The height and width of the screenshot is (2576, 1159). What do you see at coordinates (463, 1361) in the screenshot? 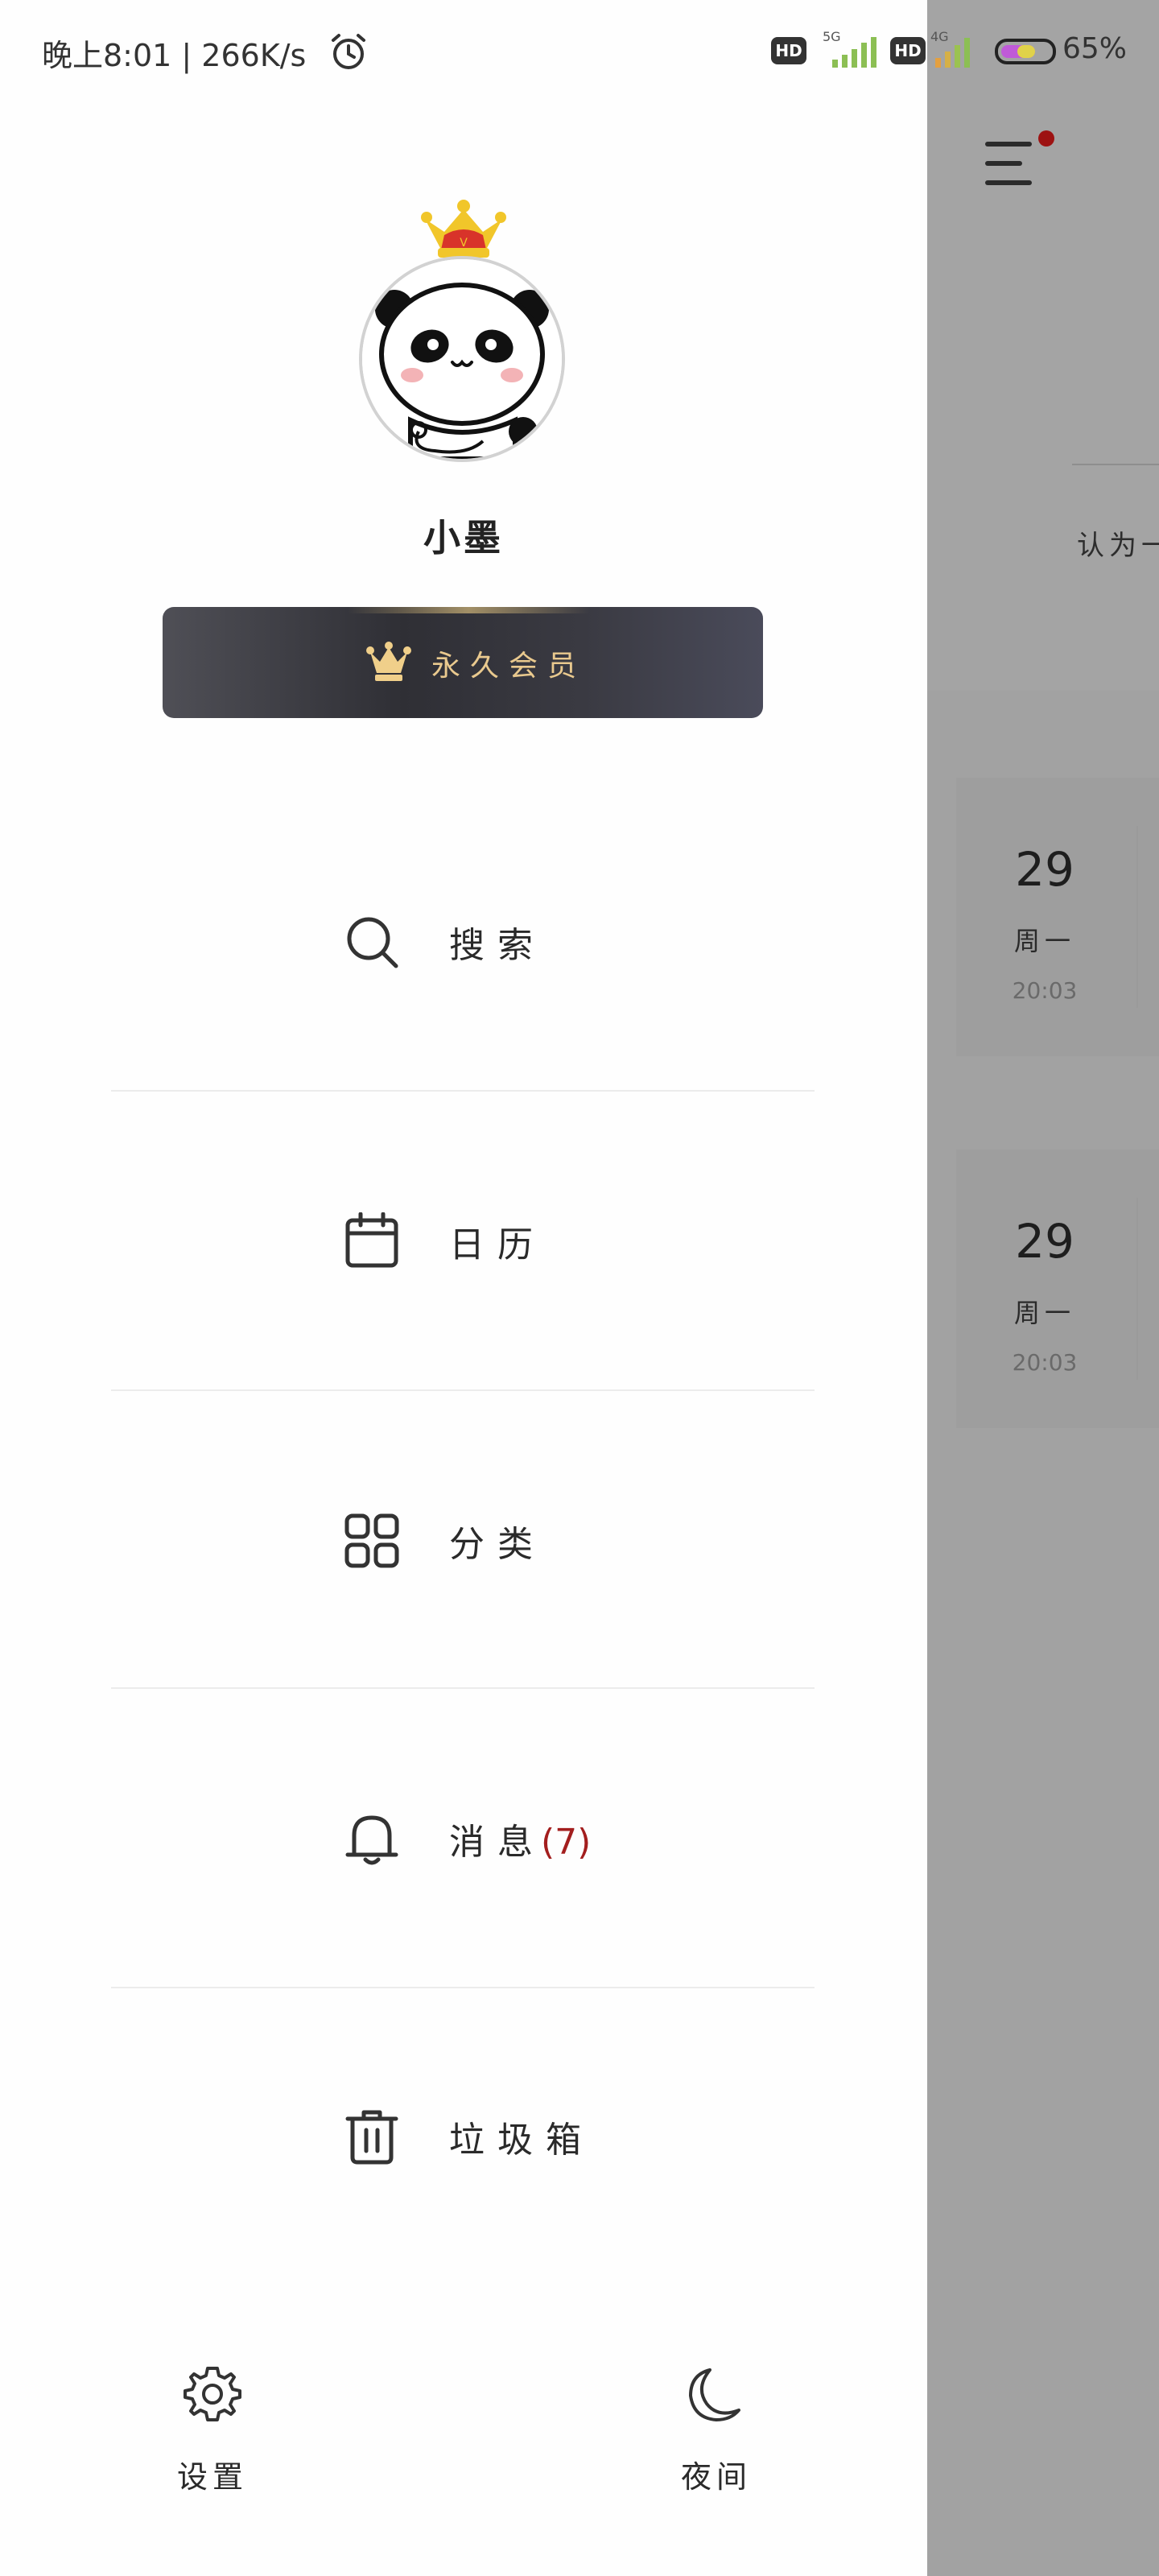
I see `menu-item-calendar: 日历` at bounding box center [463, 1361].